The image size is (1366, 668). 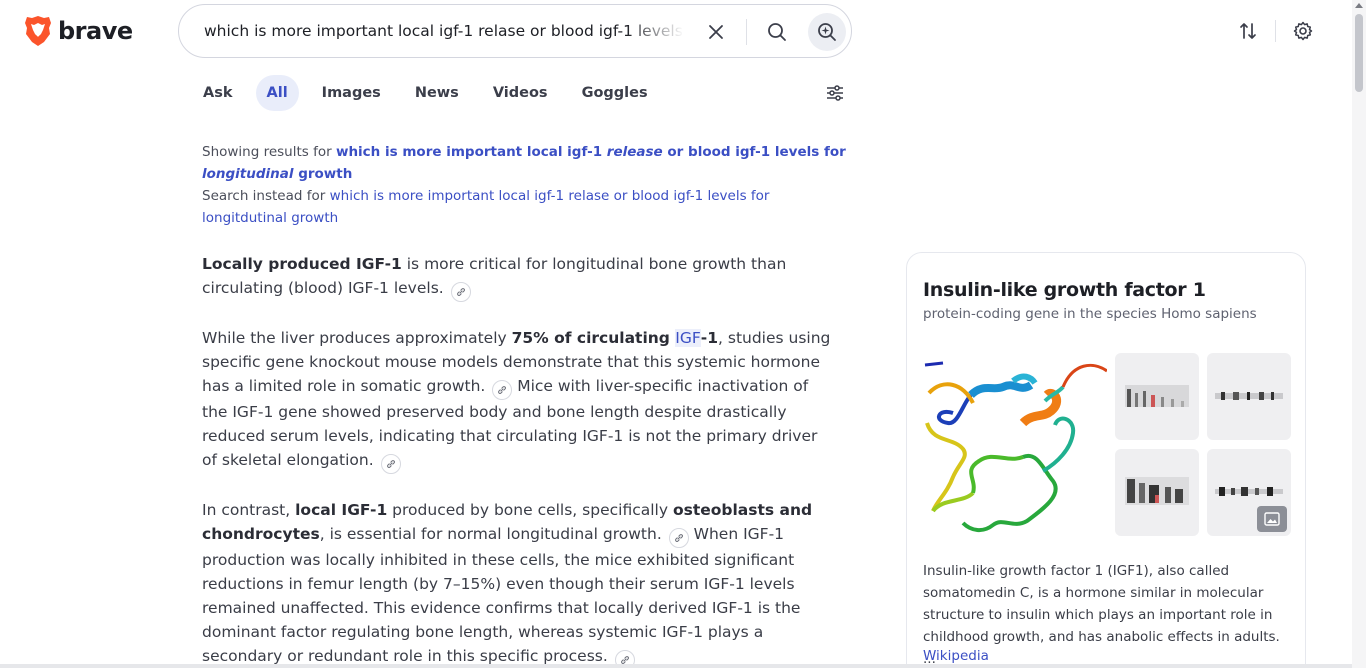 I want to click on clear-search-button, so click(x=716, y=32).